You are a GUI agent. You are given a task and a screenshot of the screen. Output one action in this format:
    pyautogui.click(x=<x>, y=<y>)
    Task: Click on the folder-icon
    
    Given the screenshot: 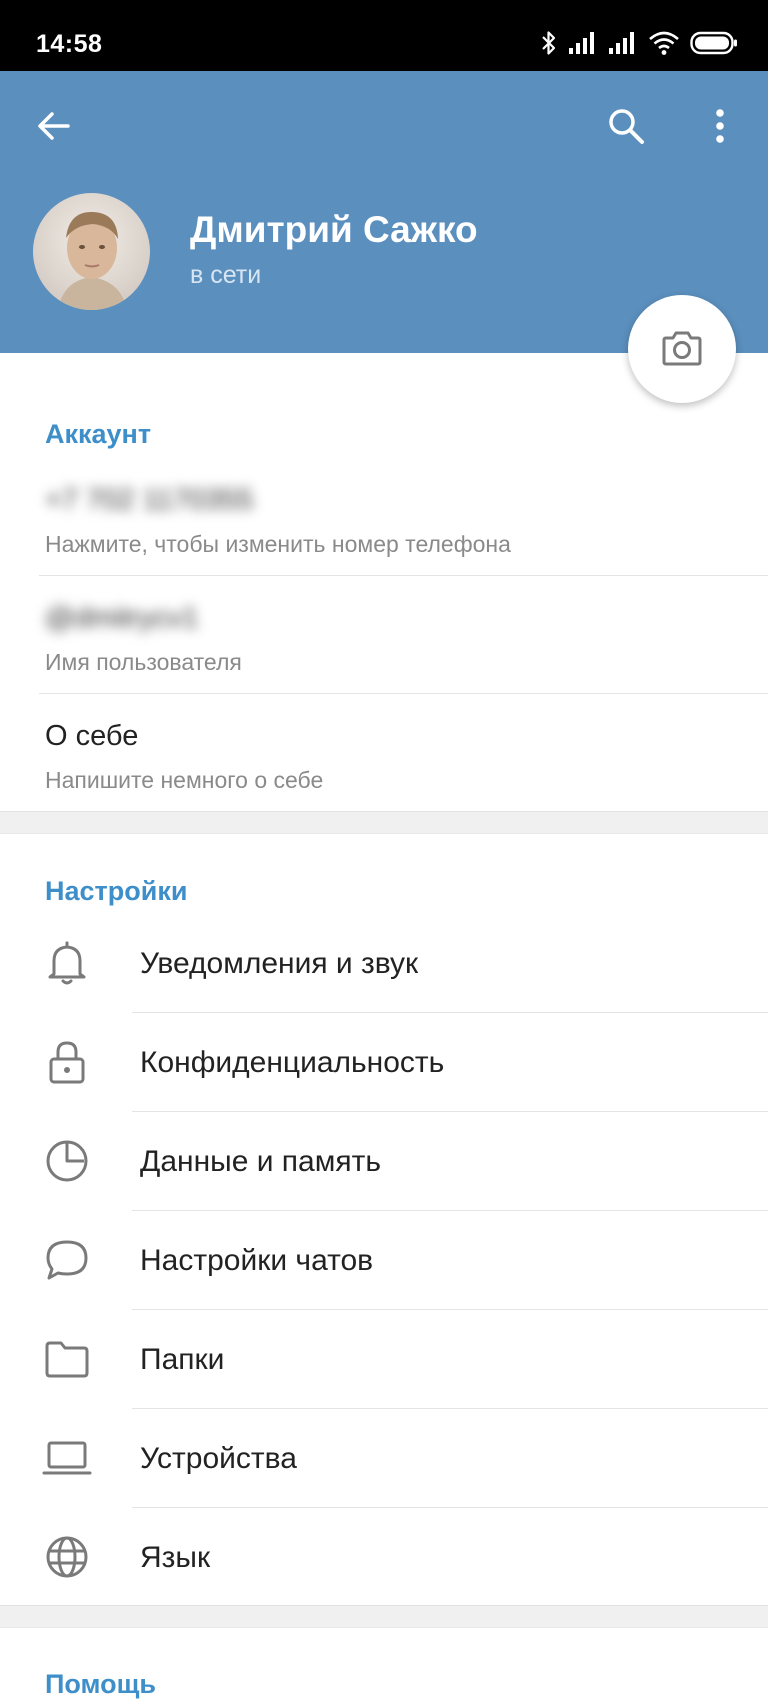 What is the action you would take?
    pyautogui.click(x=67, y=1359)
    